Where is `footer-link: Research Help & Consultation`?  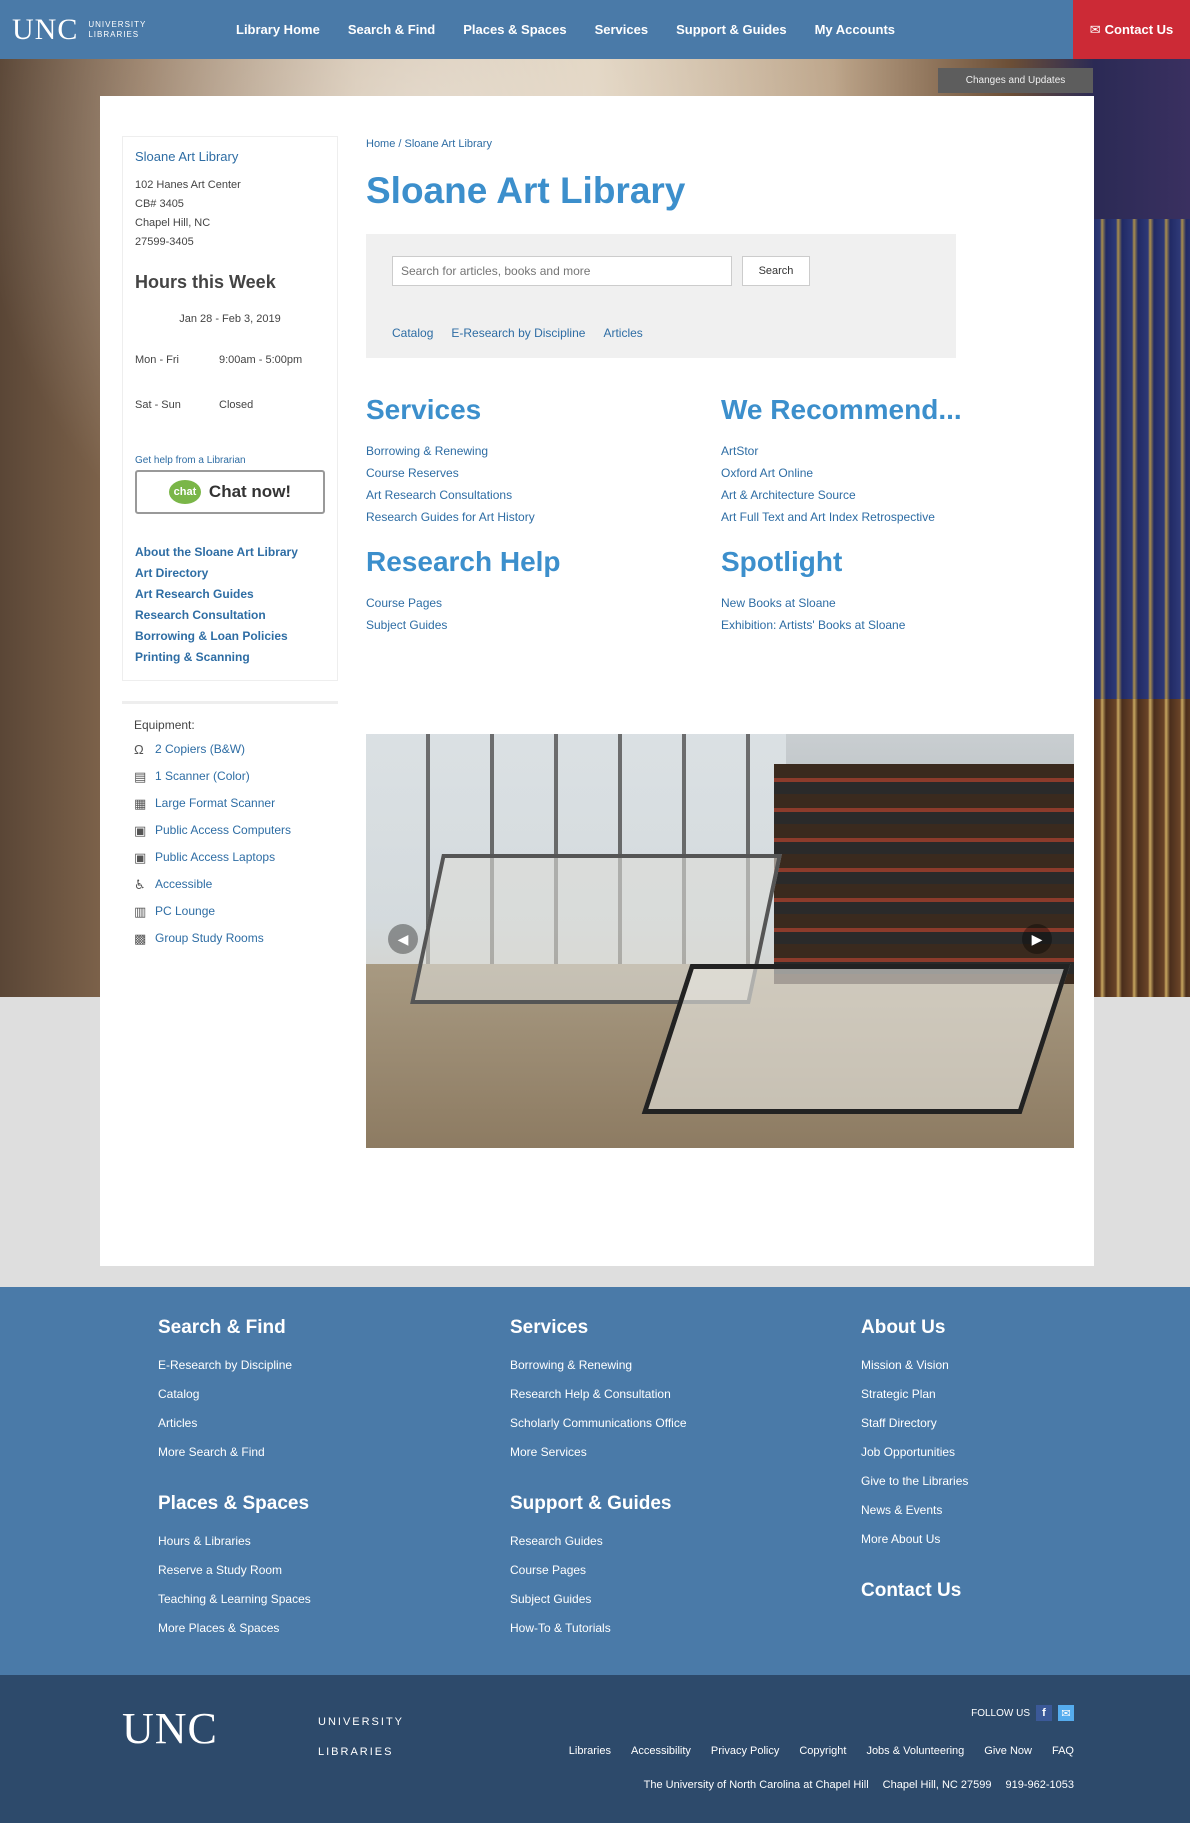 footer-link: Research Help & Consultation is located at coordinates (598, 1394).